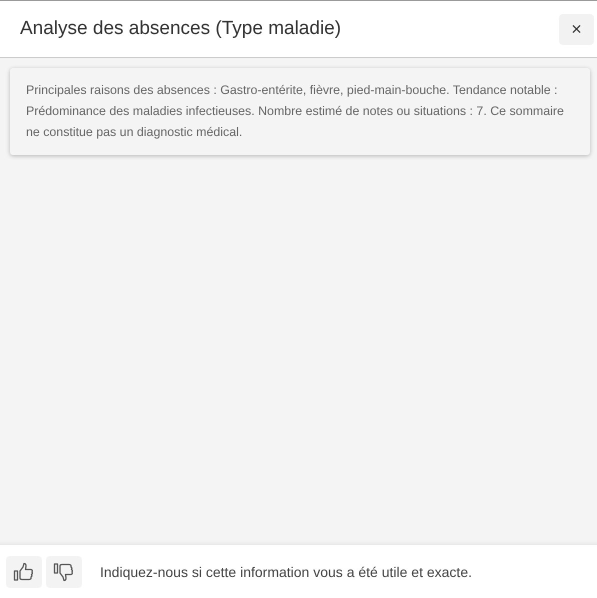 This screenshot has height=598, width=597. I want to click on summary-text: Principales raisons des absences : Gastro-entérite, fièvre, pied-main-bouche. Tendance notable : Prédominance des maladies infectieuses. Nombre estimé de notes ou situations : 7. Ce sommaire ne constitue pas un diagnostic médical., so click(295, 111).